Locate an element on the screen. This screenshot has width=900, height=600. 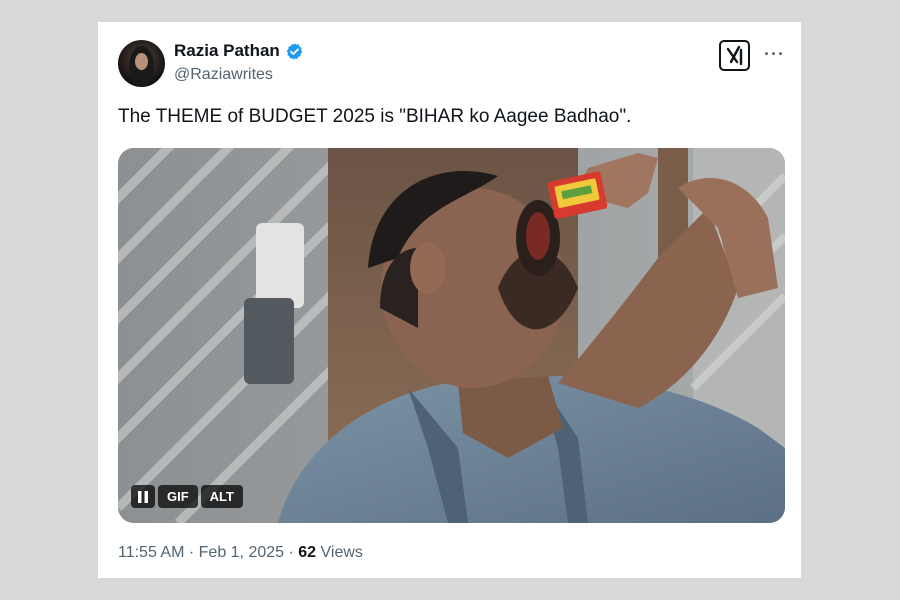
tweet-footer: 11:55 AM · Feb 1, 2025 · 62 Views is located at coordinates (240, 553).